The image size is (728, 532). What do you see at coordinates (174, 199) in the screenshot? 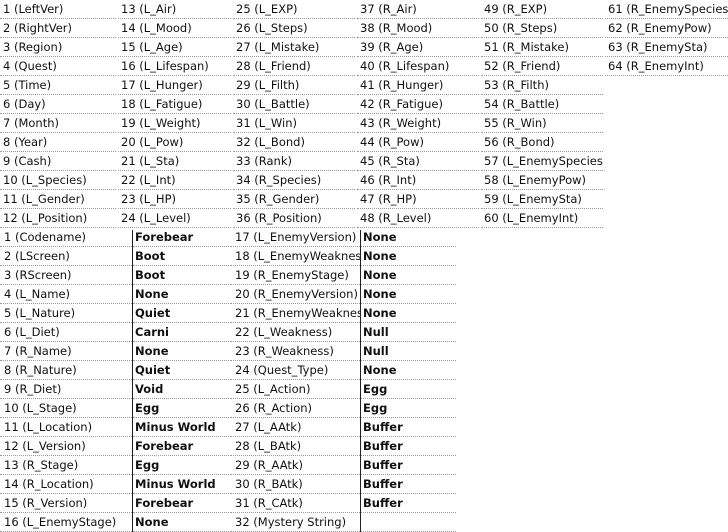
I see `variable-cell: 23 (L_HP)` at bounding box center [174, 199].